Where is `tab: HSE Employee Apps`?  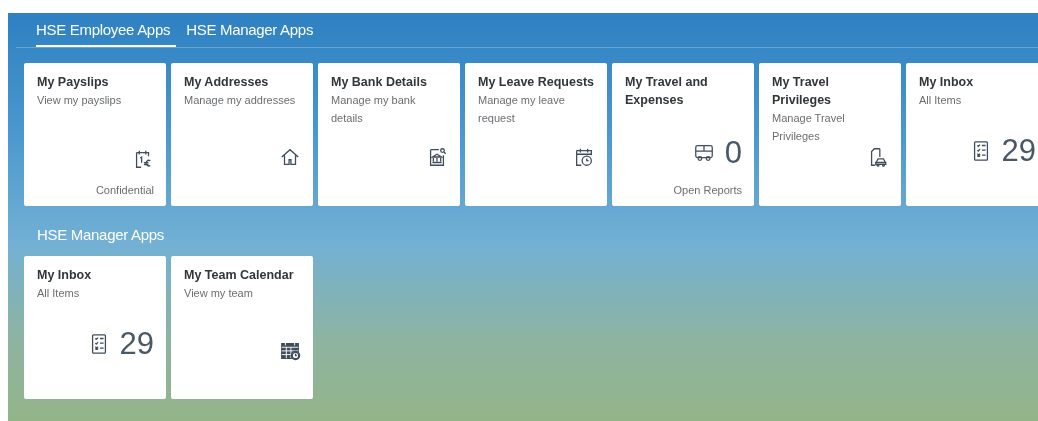 tab: HSE Employee Apps is located at coordinates (106, 30).